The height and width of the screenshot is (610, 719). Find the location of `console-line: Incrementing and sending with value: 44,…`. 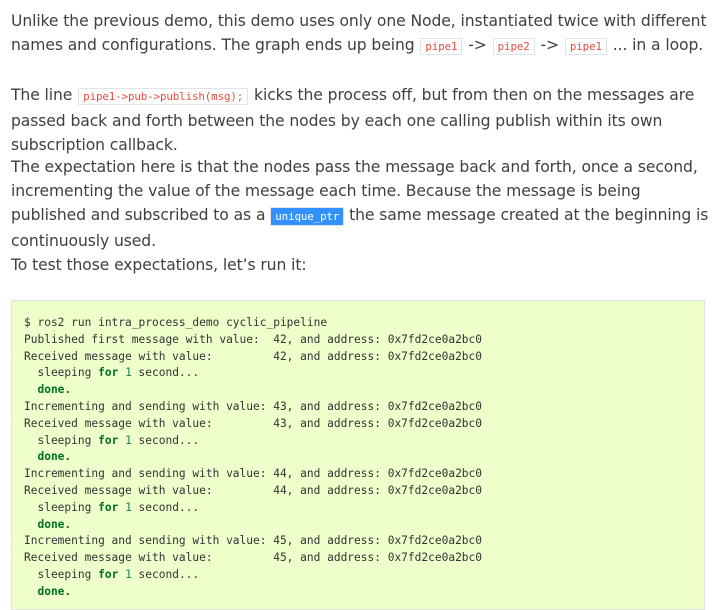

console-line: Incrementing and sending with value: 44,… is located at coordinates (253, 474).